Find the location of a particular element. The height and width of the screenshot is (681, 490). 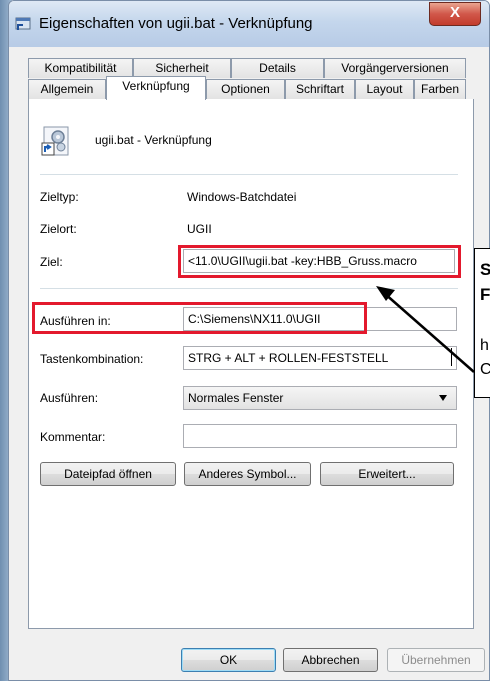

tab-layout: Layout is located at coordinates (384, 89).